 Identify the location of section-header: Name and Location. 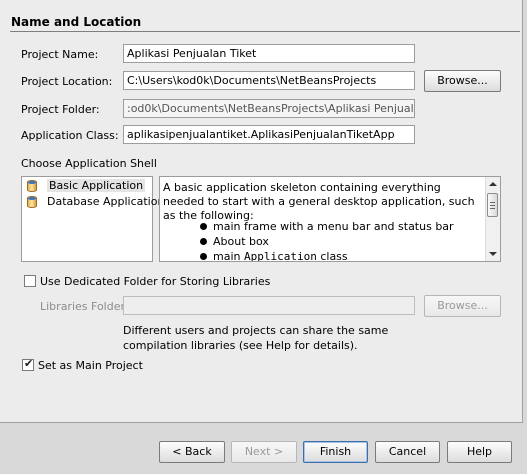
(265, 16).